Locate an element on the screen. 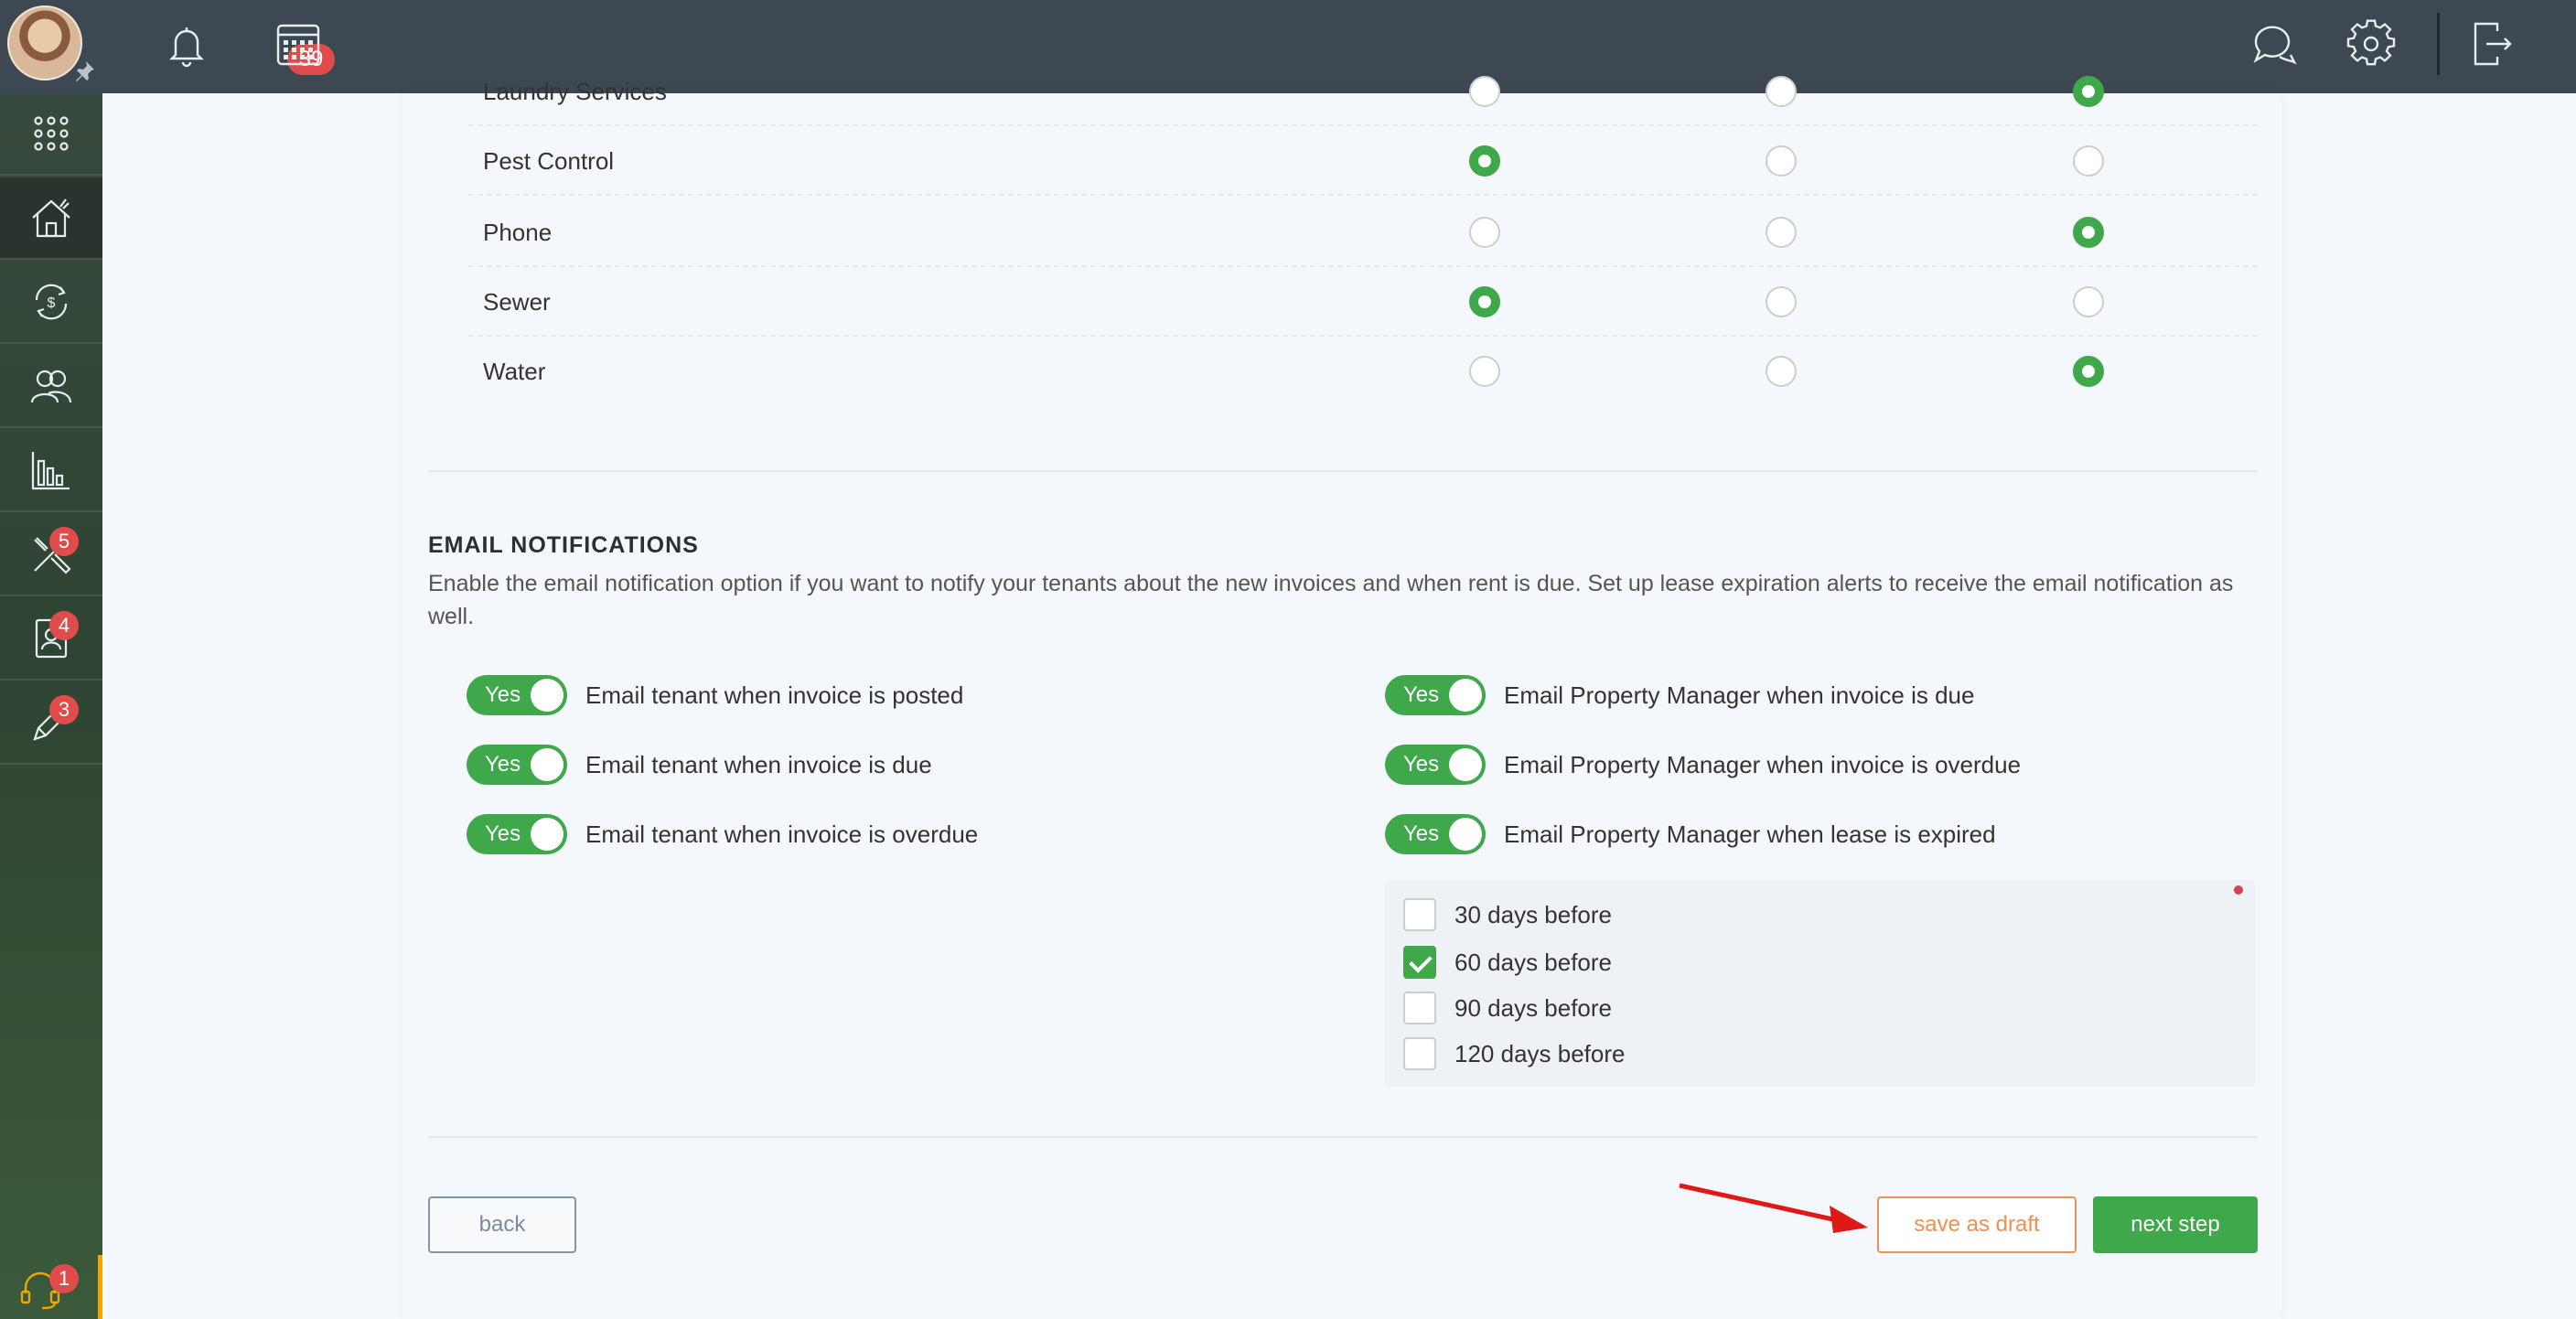 This screenshot has width=2576, height=1319. logout-icon is located at coordinates (2491, 44).